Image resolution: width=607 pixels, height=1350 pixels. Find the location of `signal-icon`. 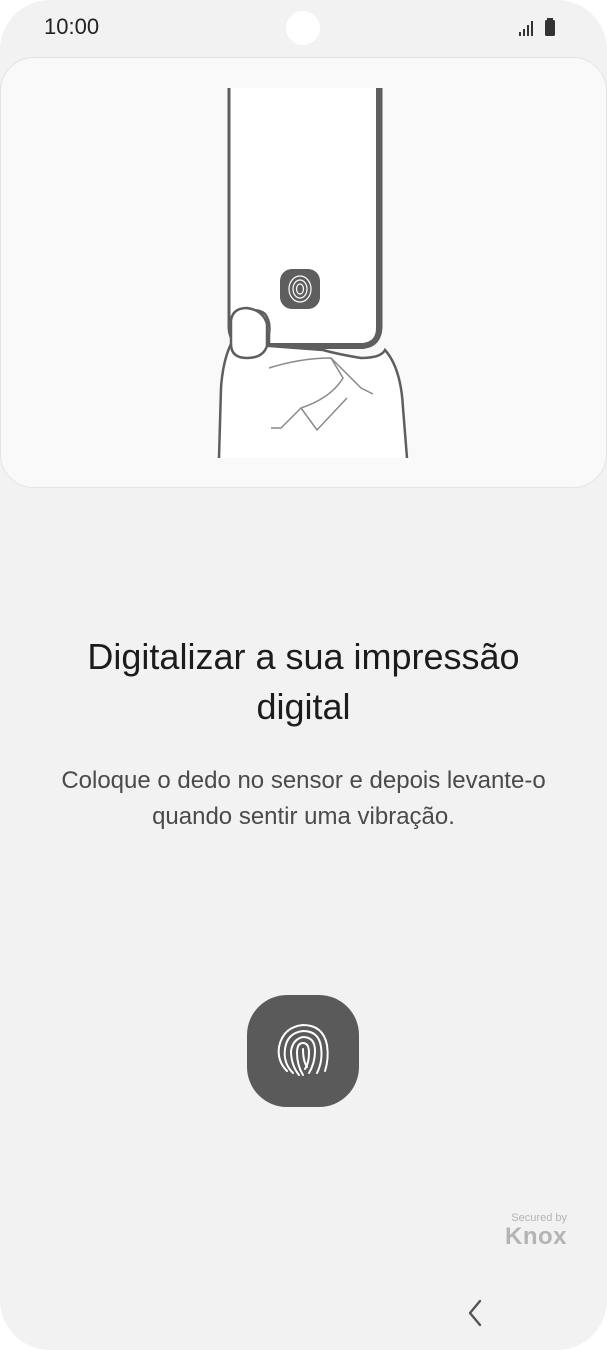

signal-icon is located at coordinates (526, 28).